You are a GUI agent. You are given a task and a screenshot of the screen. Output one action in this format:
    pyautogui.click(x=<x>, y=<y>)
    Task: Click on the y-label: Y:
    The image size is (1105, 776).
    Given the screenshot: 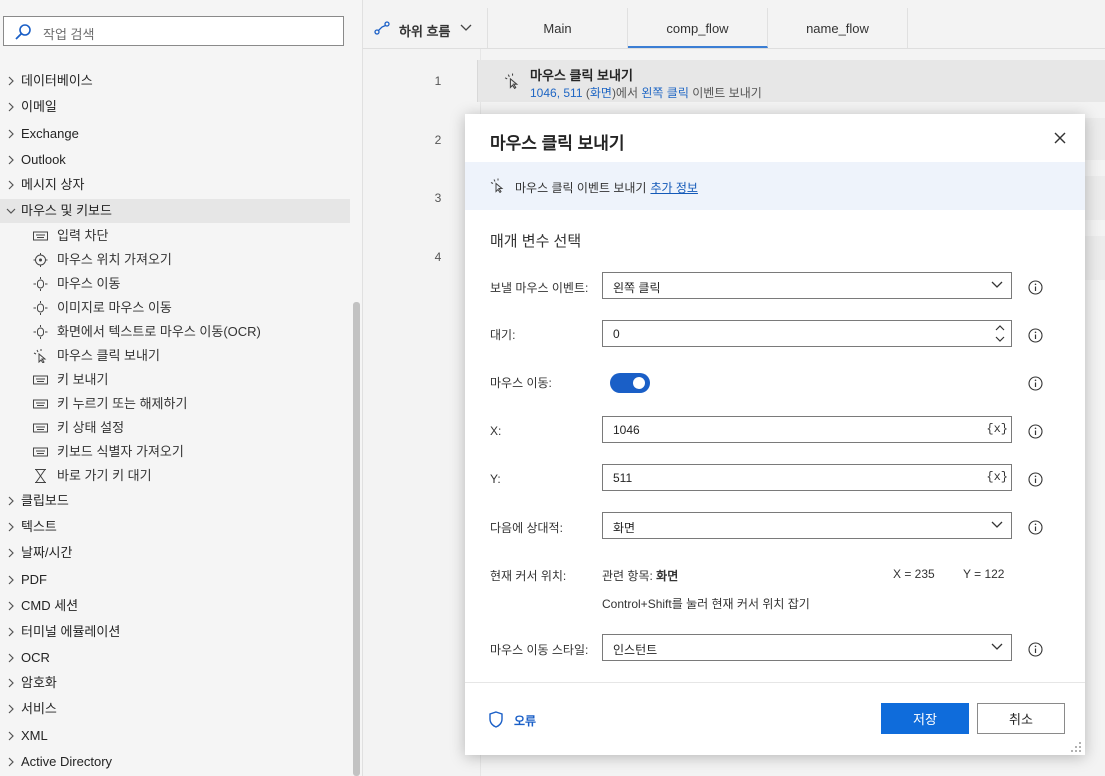 What is the action you would take?
    pyautogui.click(x=495, y=479)
    